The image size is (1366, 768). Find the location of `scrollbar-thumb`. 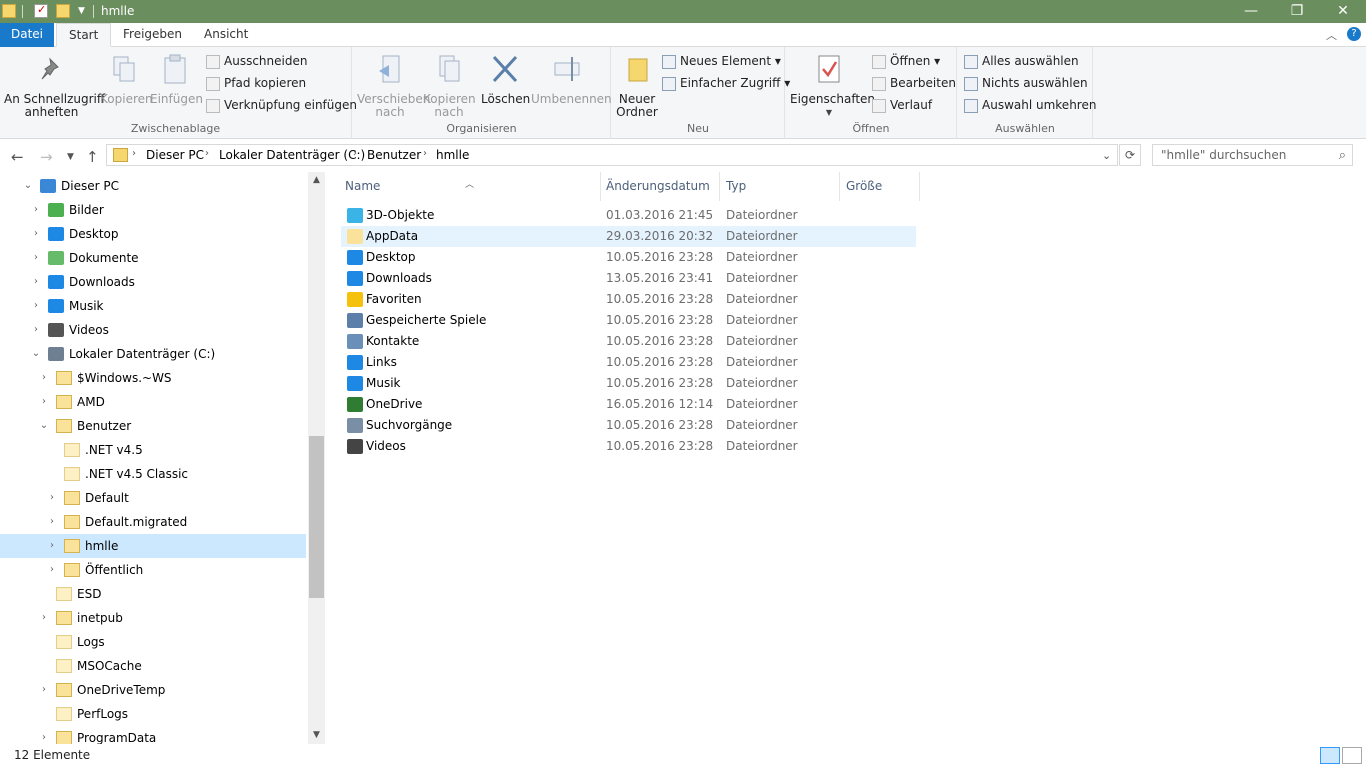

scrollbar-thumb is located at coordinates (316, 517).